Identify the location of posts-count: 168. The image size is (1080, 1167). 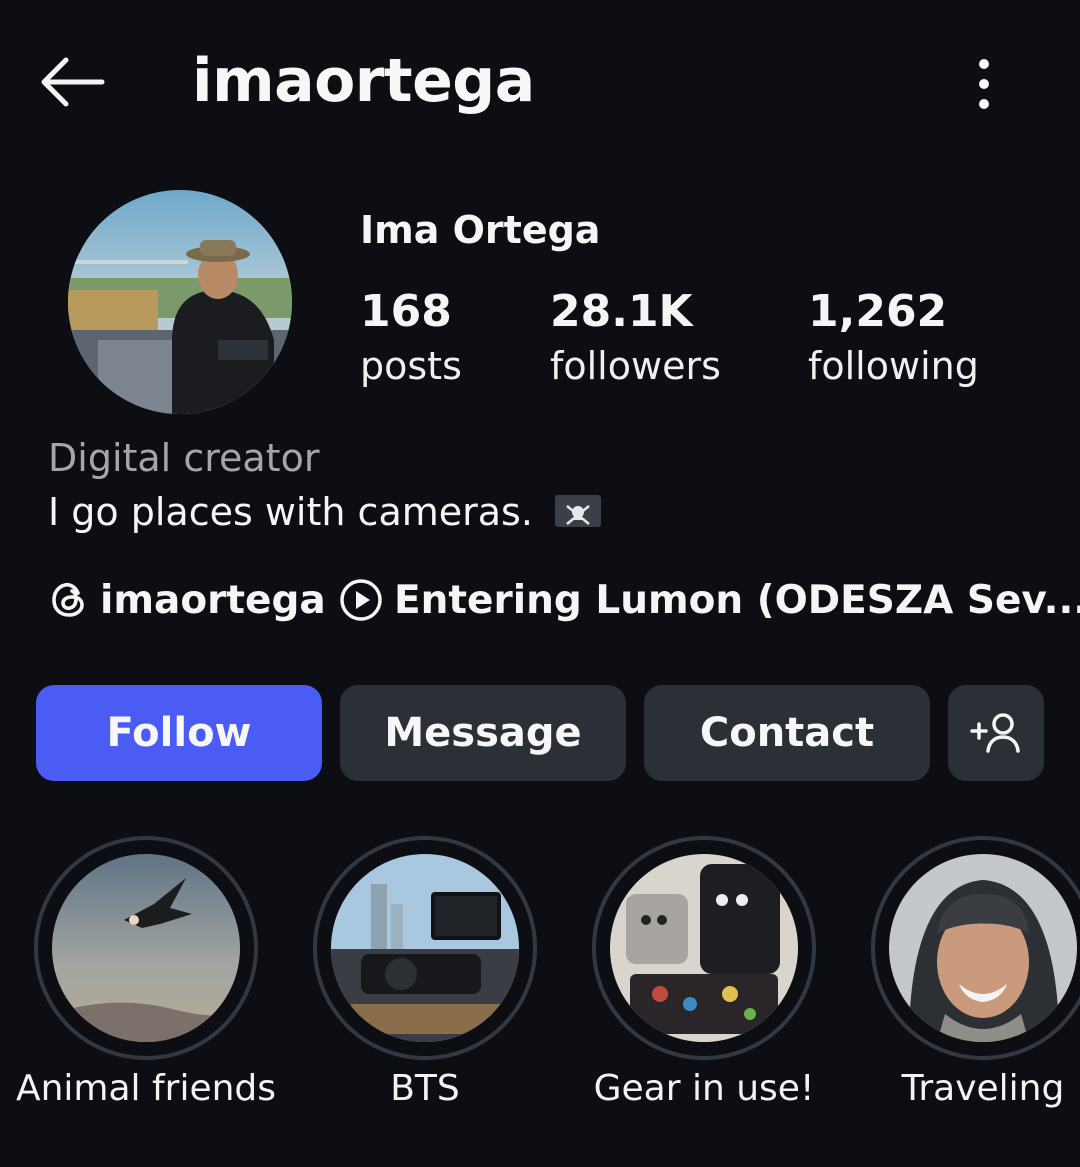
(406, 311).